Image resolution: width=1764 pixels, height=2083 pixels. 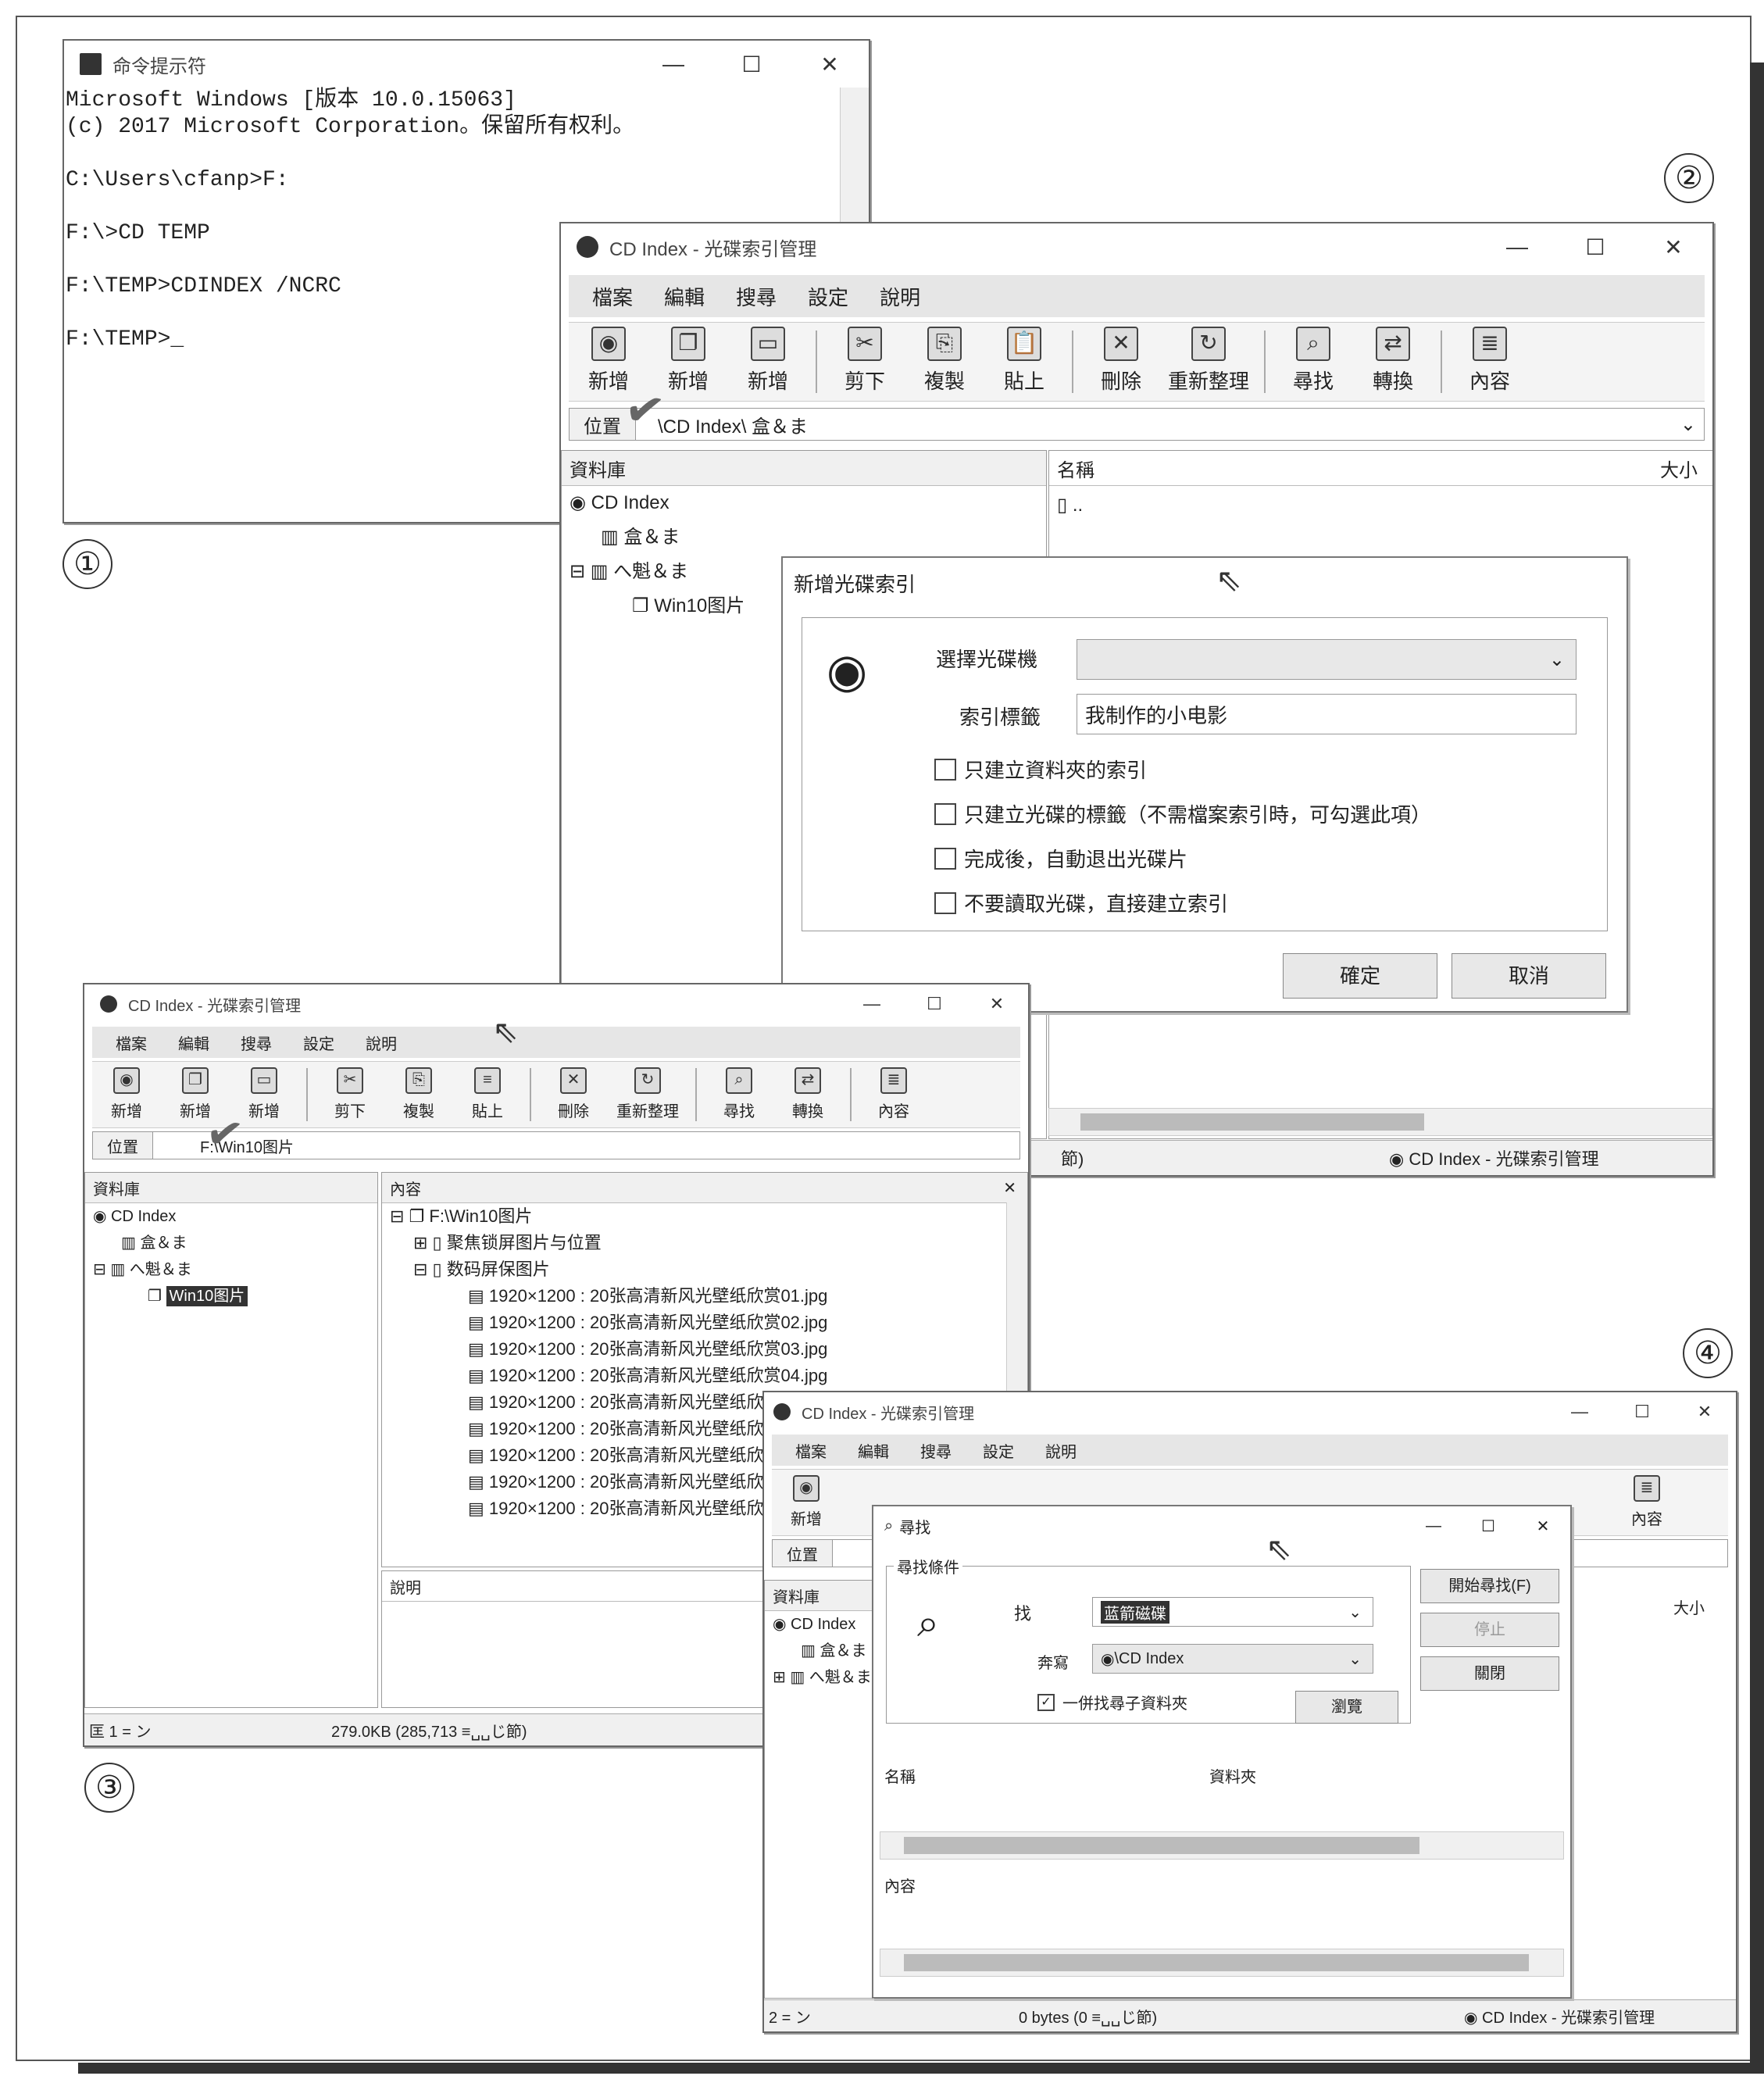 What do you see at coordinates (709, 1349) in the screenshot?
I see `file-item: ▤ 1920×1200 : 20张高清新风光壁纸欣赏03.jpg` at bounding box center [709, 1349].